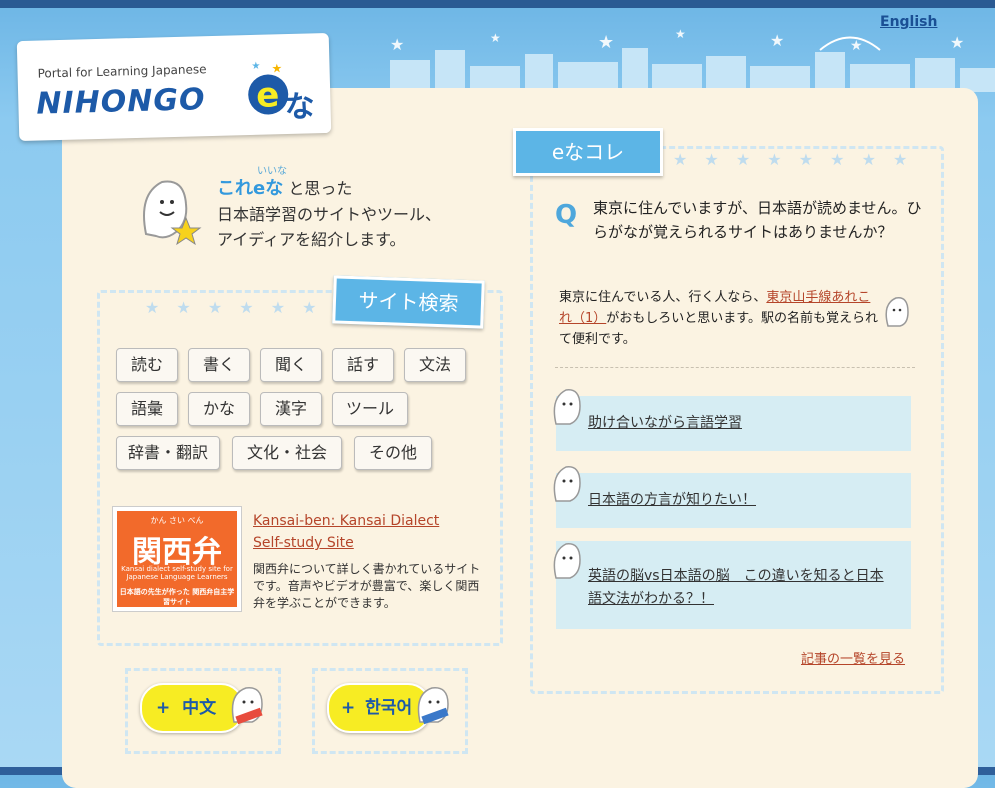 This screenshot has height=788, width=995. Describe the element at coordinates (908, 22) in the screenshot. I see `english-link: English` at that location.